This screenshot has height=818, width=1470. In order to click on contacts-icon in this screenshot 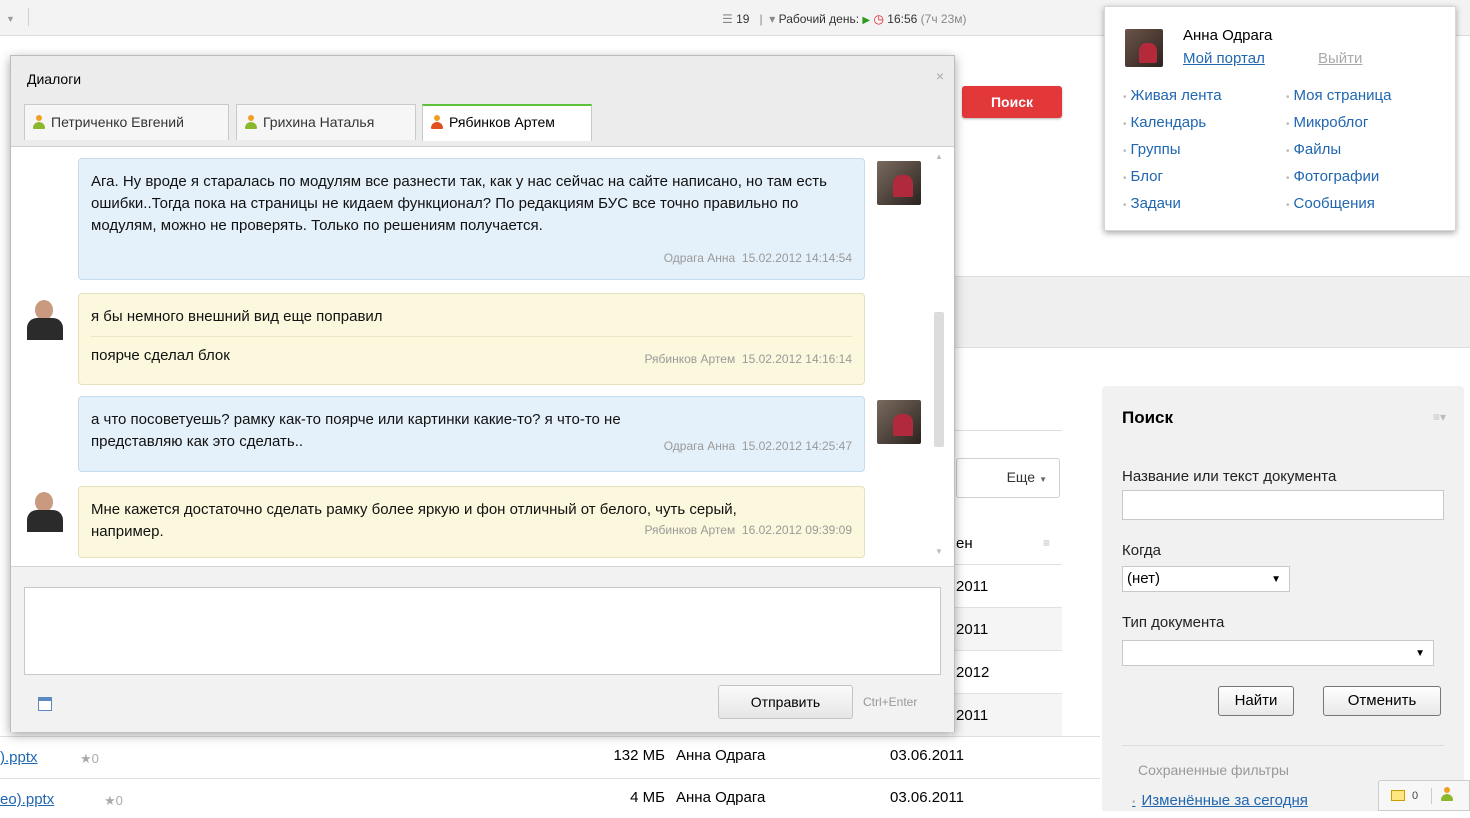, I will do `click(1447, 794)`.